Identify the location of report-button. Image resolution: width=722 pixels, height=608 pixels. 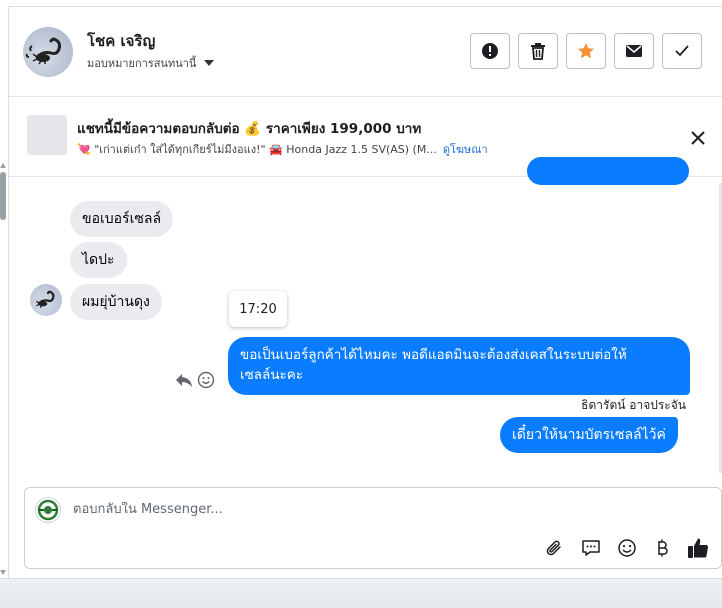
(490, 51).